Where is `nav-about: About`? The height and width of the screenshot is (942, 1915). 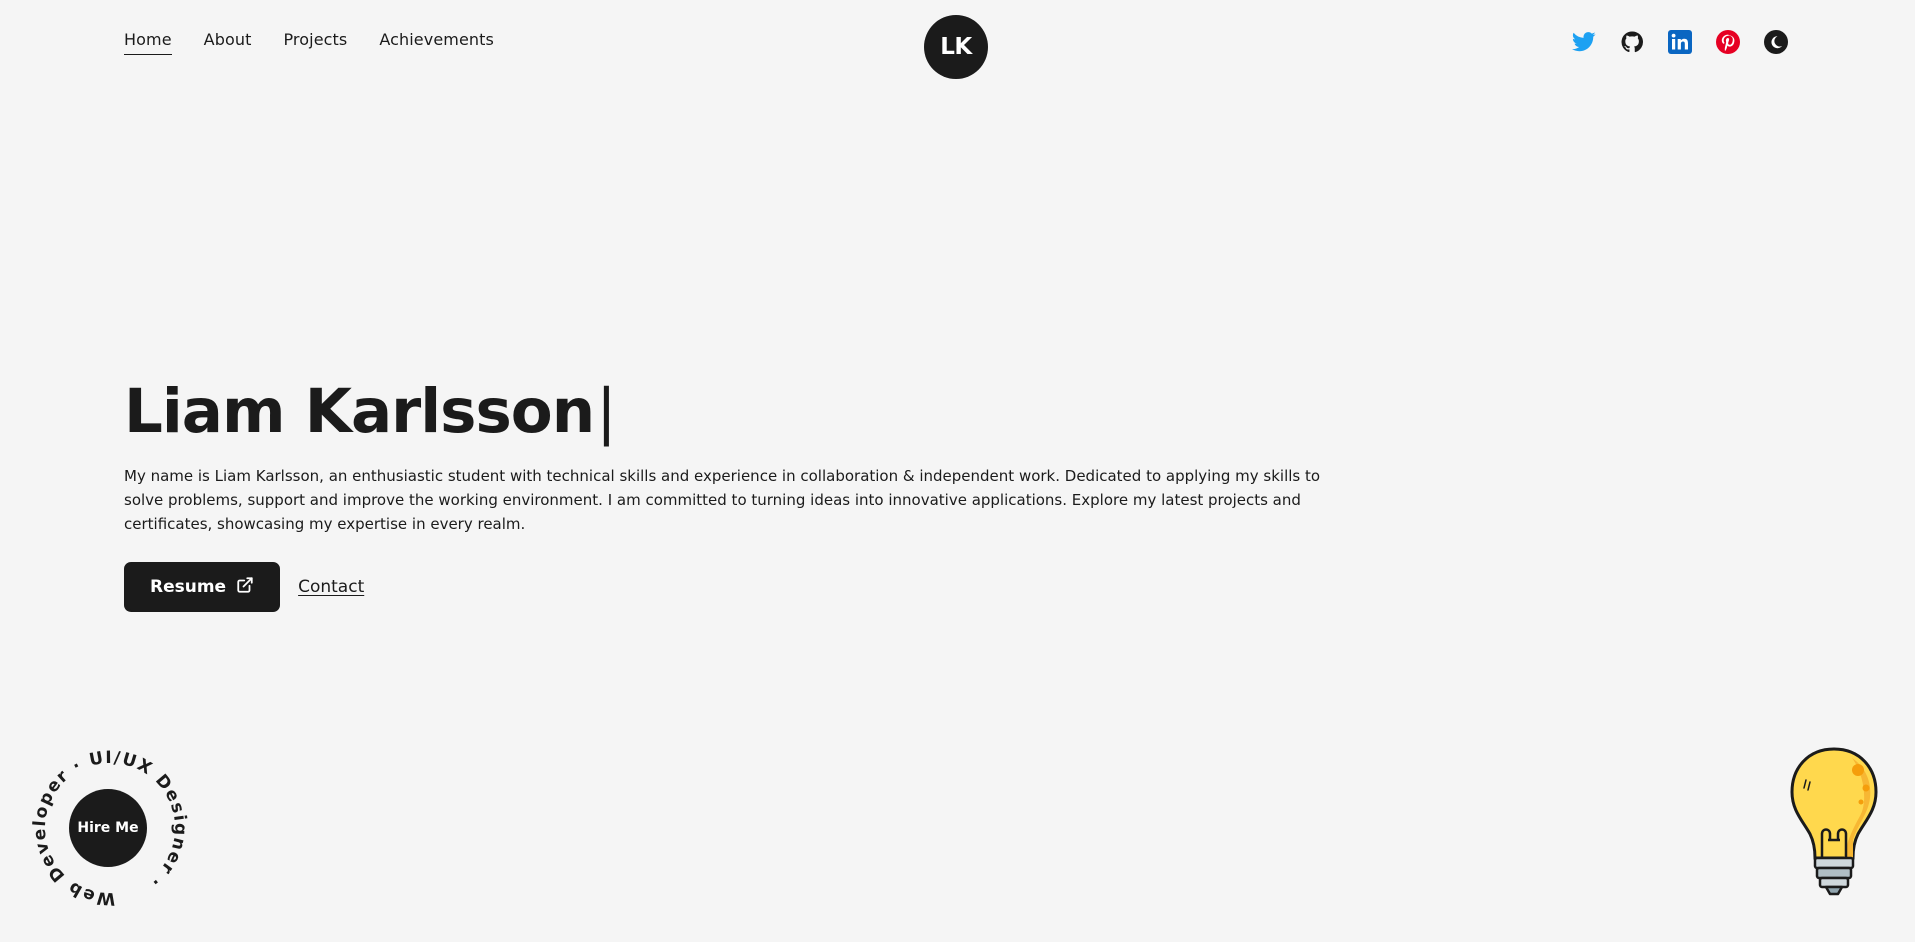 nav-about: About is located at coordinates (228, 41).